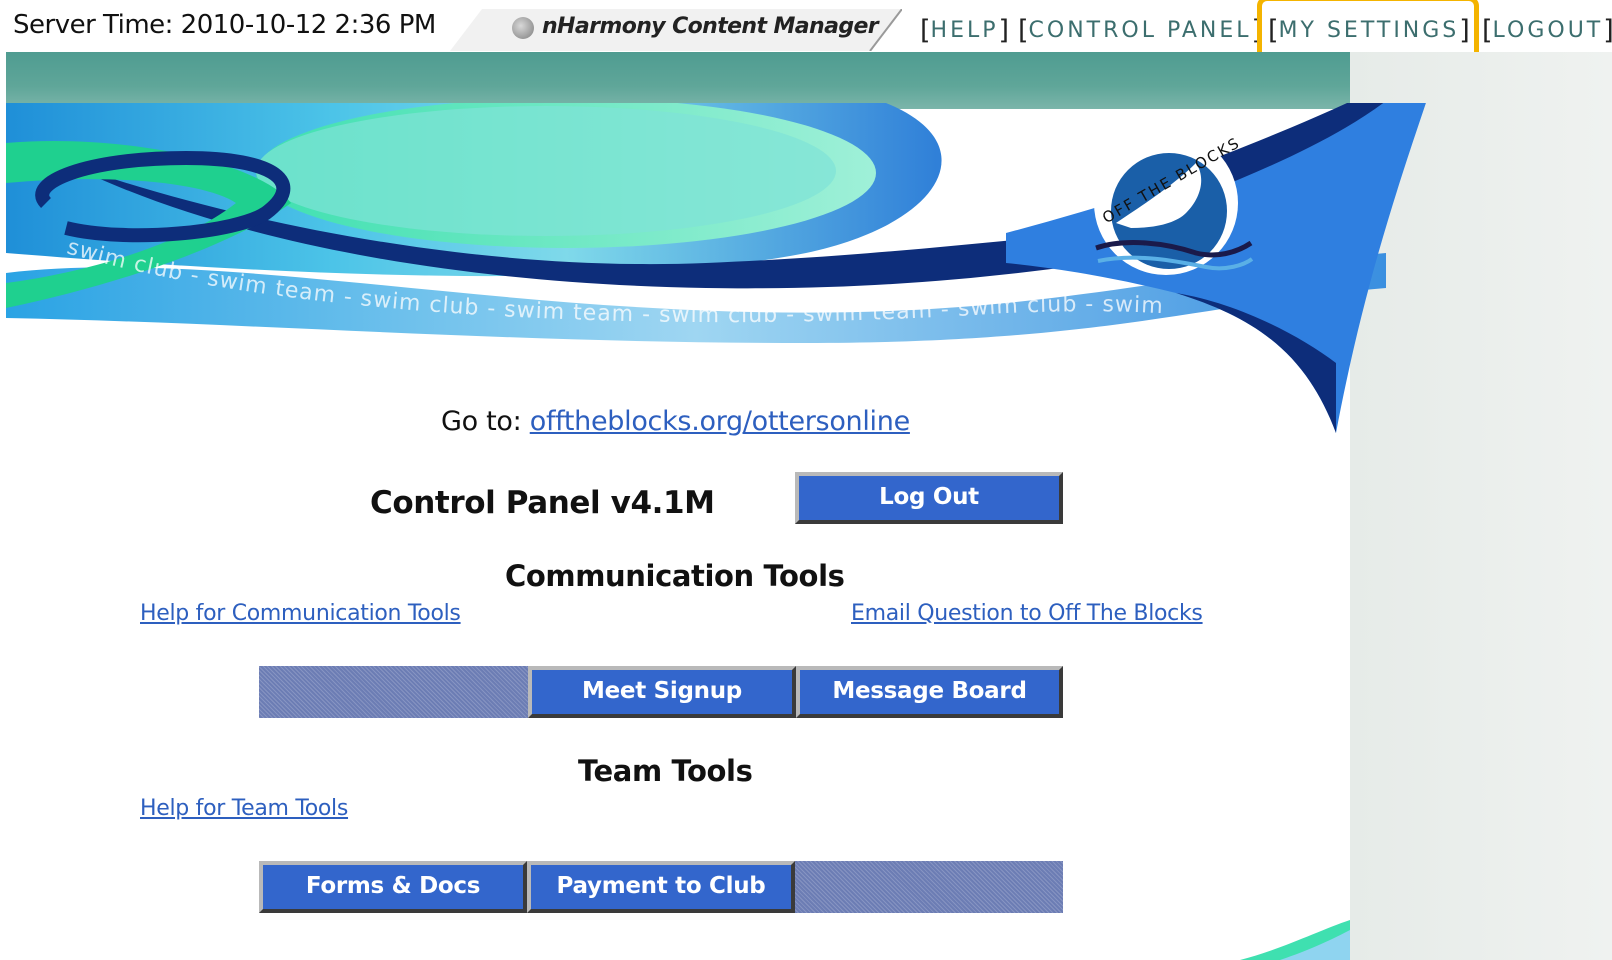 This screenshot has height=960, width=1612. I want to click on team-tools-heading: Team Tools, so click(665, 771).